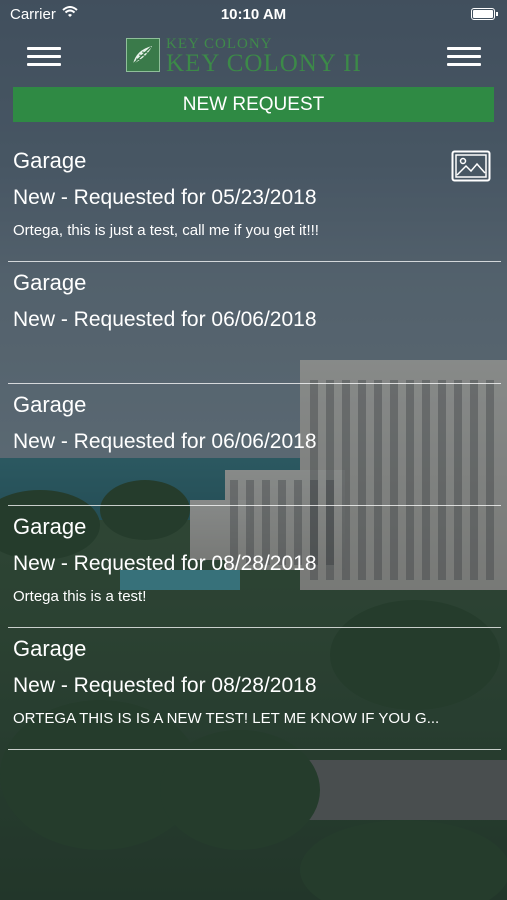 This screenshot has height=900, width=507. What do you see at coordinates (143, 55) in the screenshot?
I see `logo-leaf-icon` at bounding box center [143, 55].